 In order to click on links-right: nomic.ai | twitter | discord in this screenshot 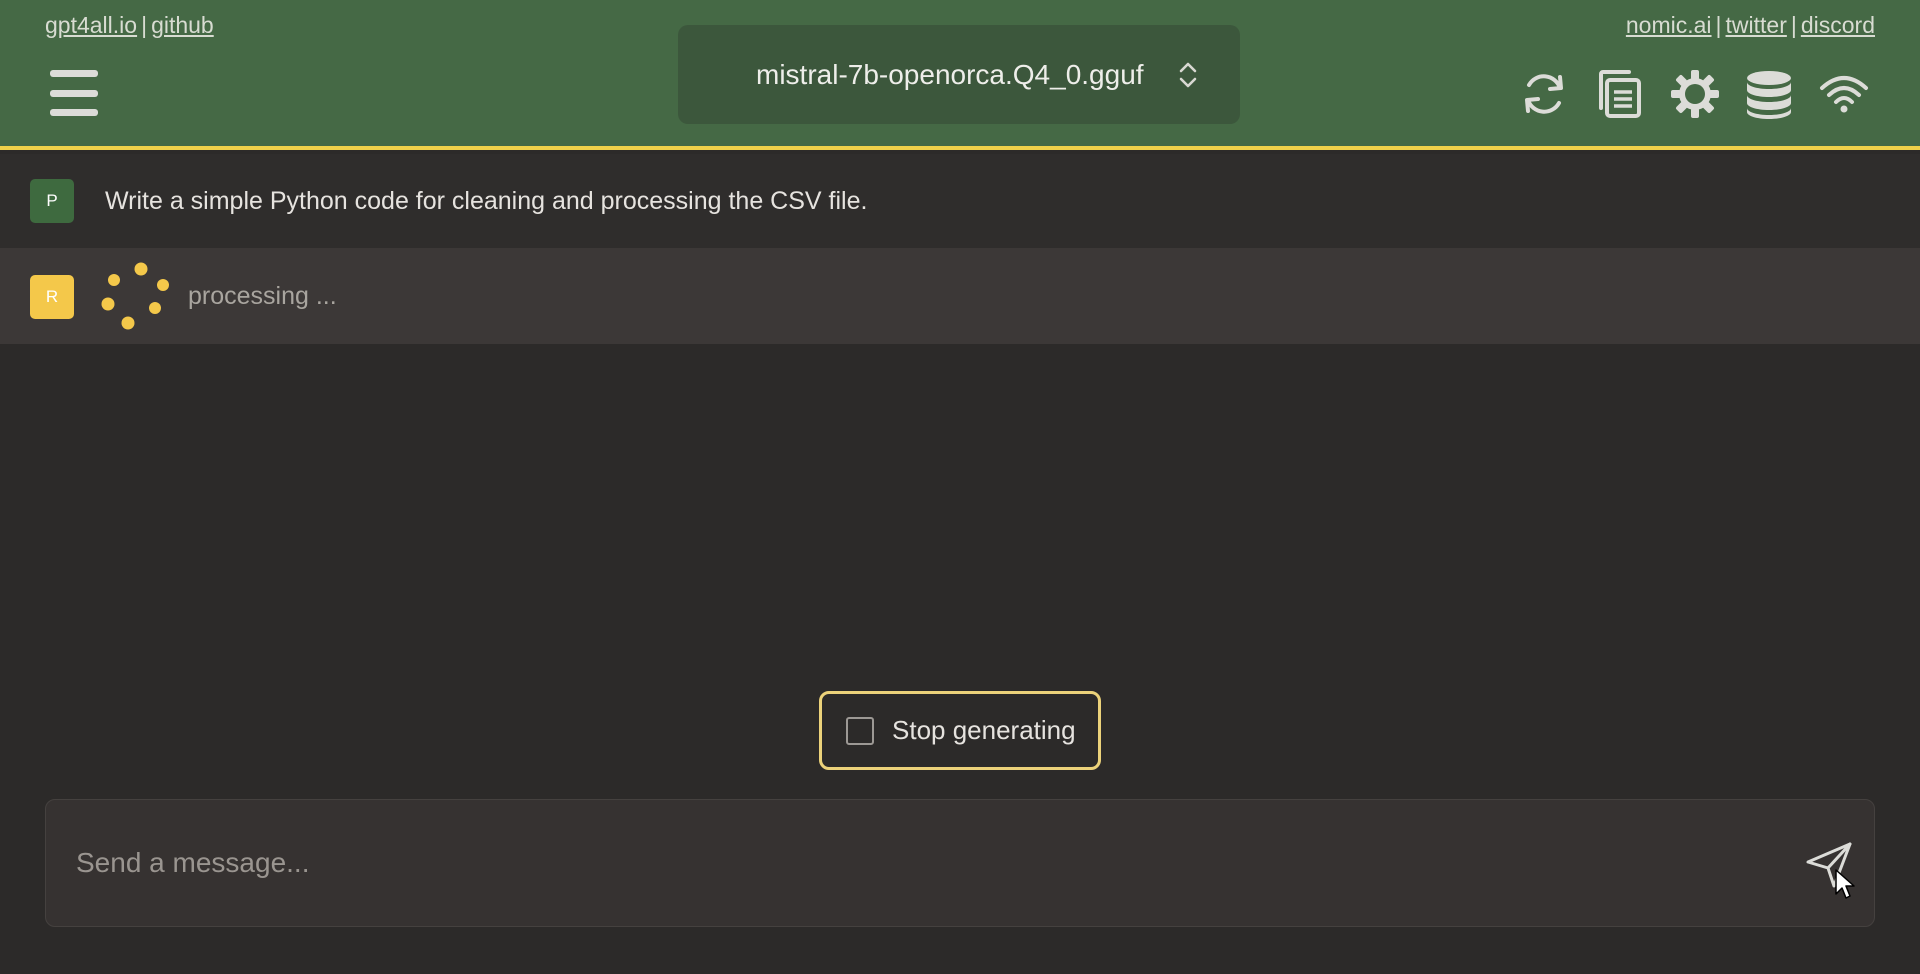, I will do `click(1750, 25)`.